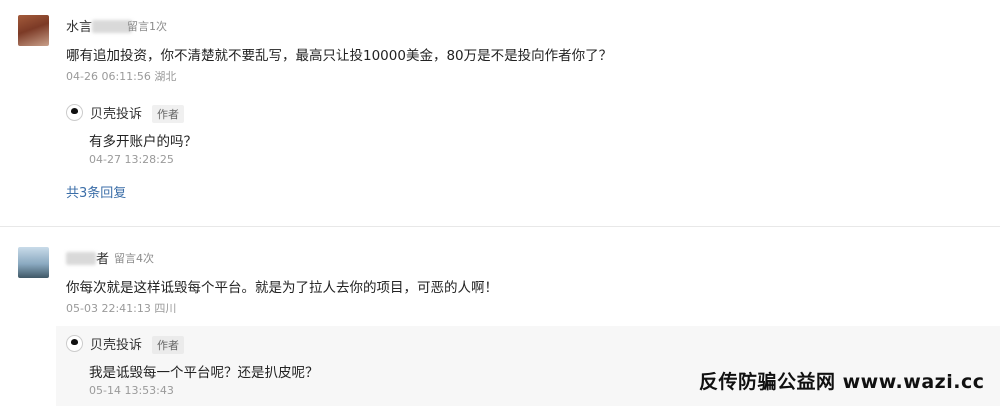 The width and height of the screenshot is (1000, 406). Describe the element at coordinates (165, 308) in the screenshot. I see `comment-location: 四川` at that location.